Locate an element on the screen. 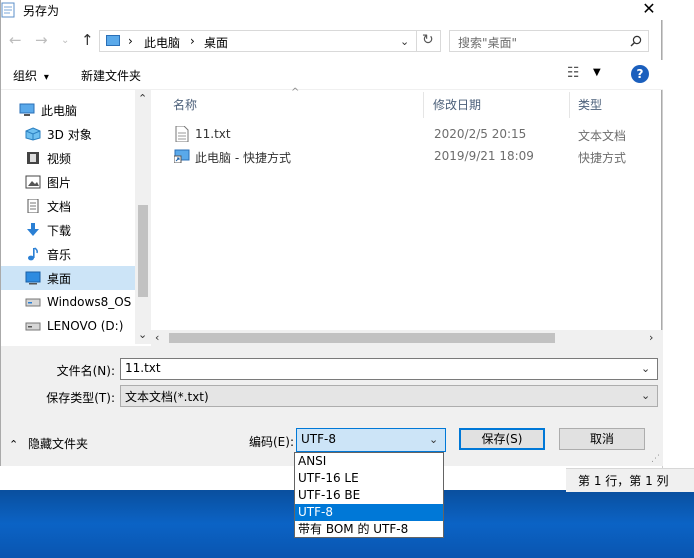 This screenshot has height=558, width=694. chevron-up-icon: ⌃ is located at coordinates (14, 444).